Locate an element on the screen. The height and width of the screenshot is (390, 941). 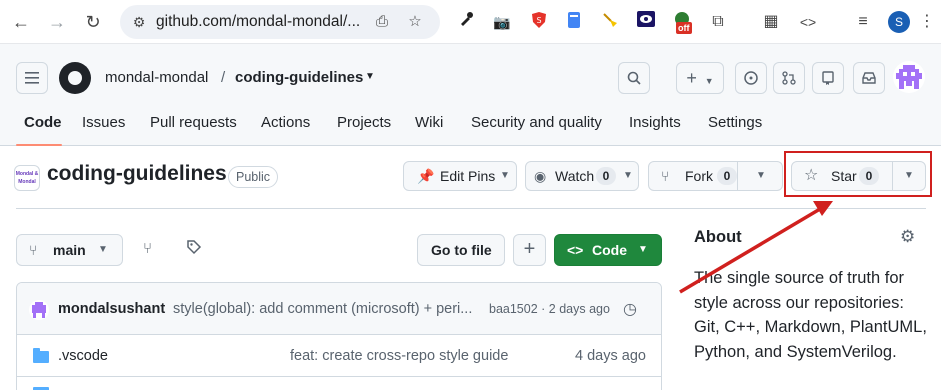
history-icon: ◷ is located at coordinates (630, 309).